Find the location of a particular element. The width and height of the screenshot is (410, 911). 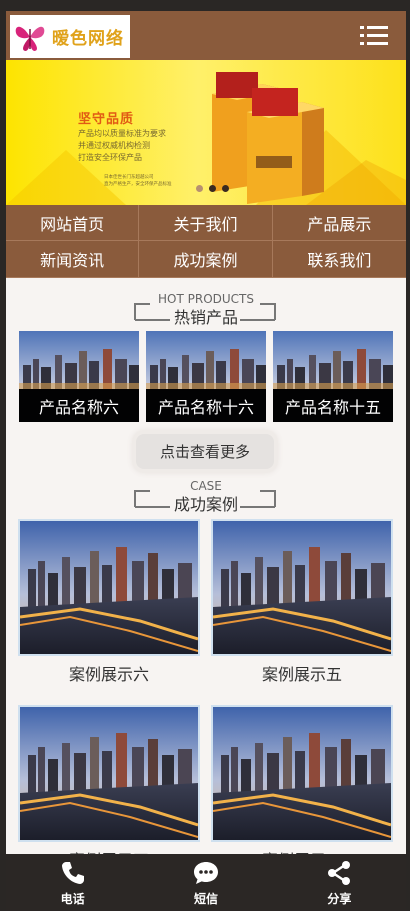

bottom-toolbar: 电话 短信 分享 is located at coordinates (206, 882).